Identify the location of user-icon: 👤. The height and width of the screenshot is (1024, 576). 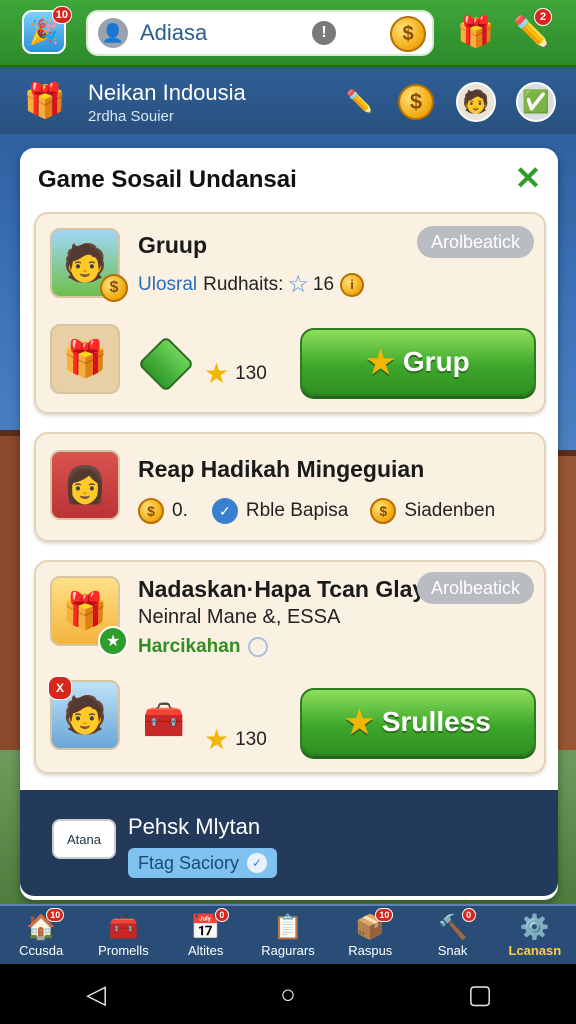
(113, 33).